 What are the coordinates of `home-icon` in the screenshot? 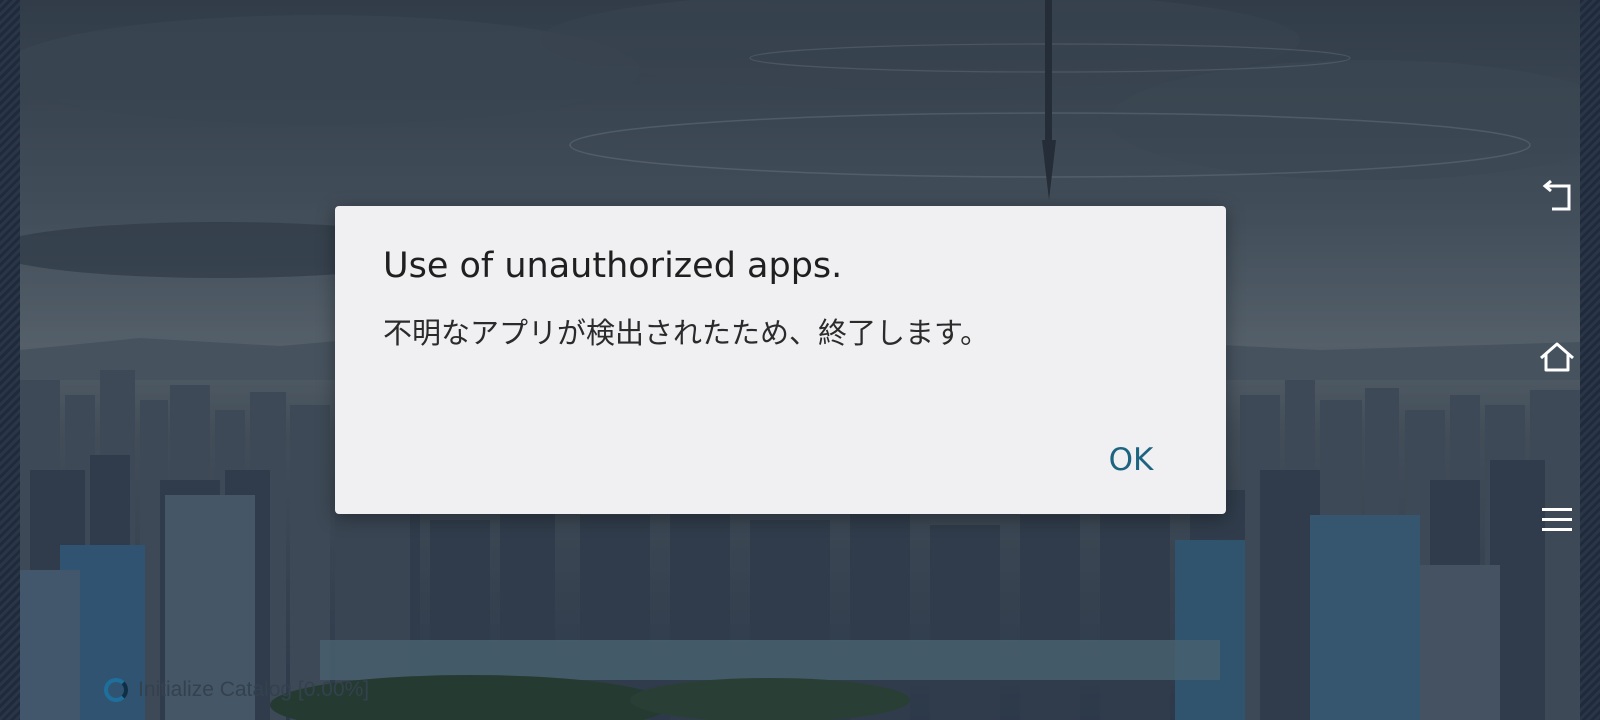 It's located at (1557, 357).